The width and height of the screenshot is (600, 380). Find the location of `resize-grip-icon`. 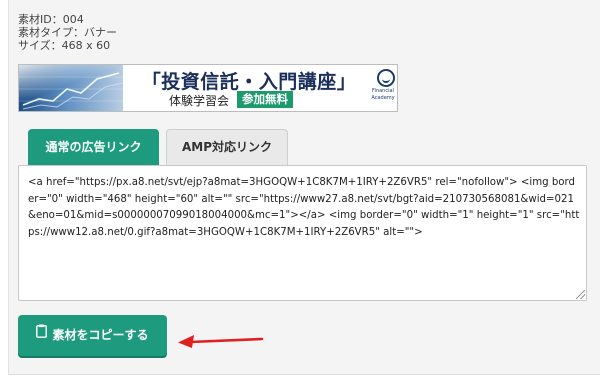

resize-grip-icon is located at coordinates (580, 294).